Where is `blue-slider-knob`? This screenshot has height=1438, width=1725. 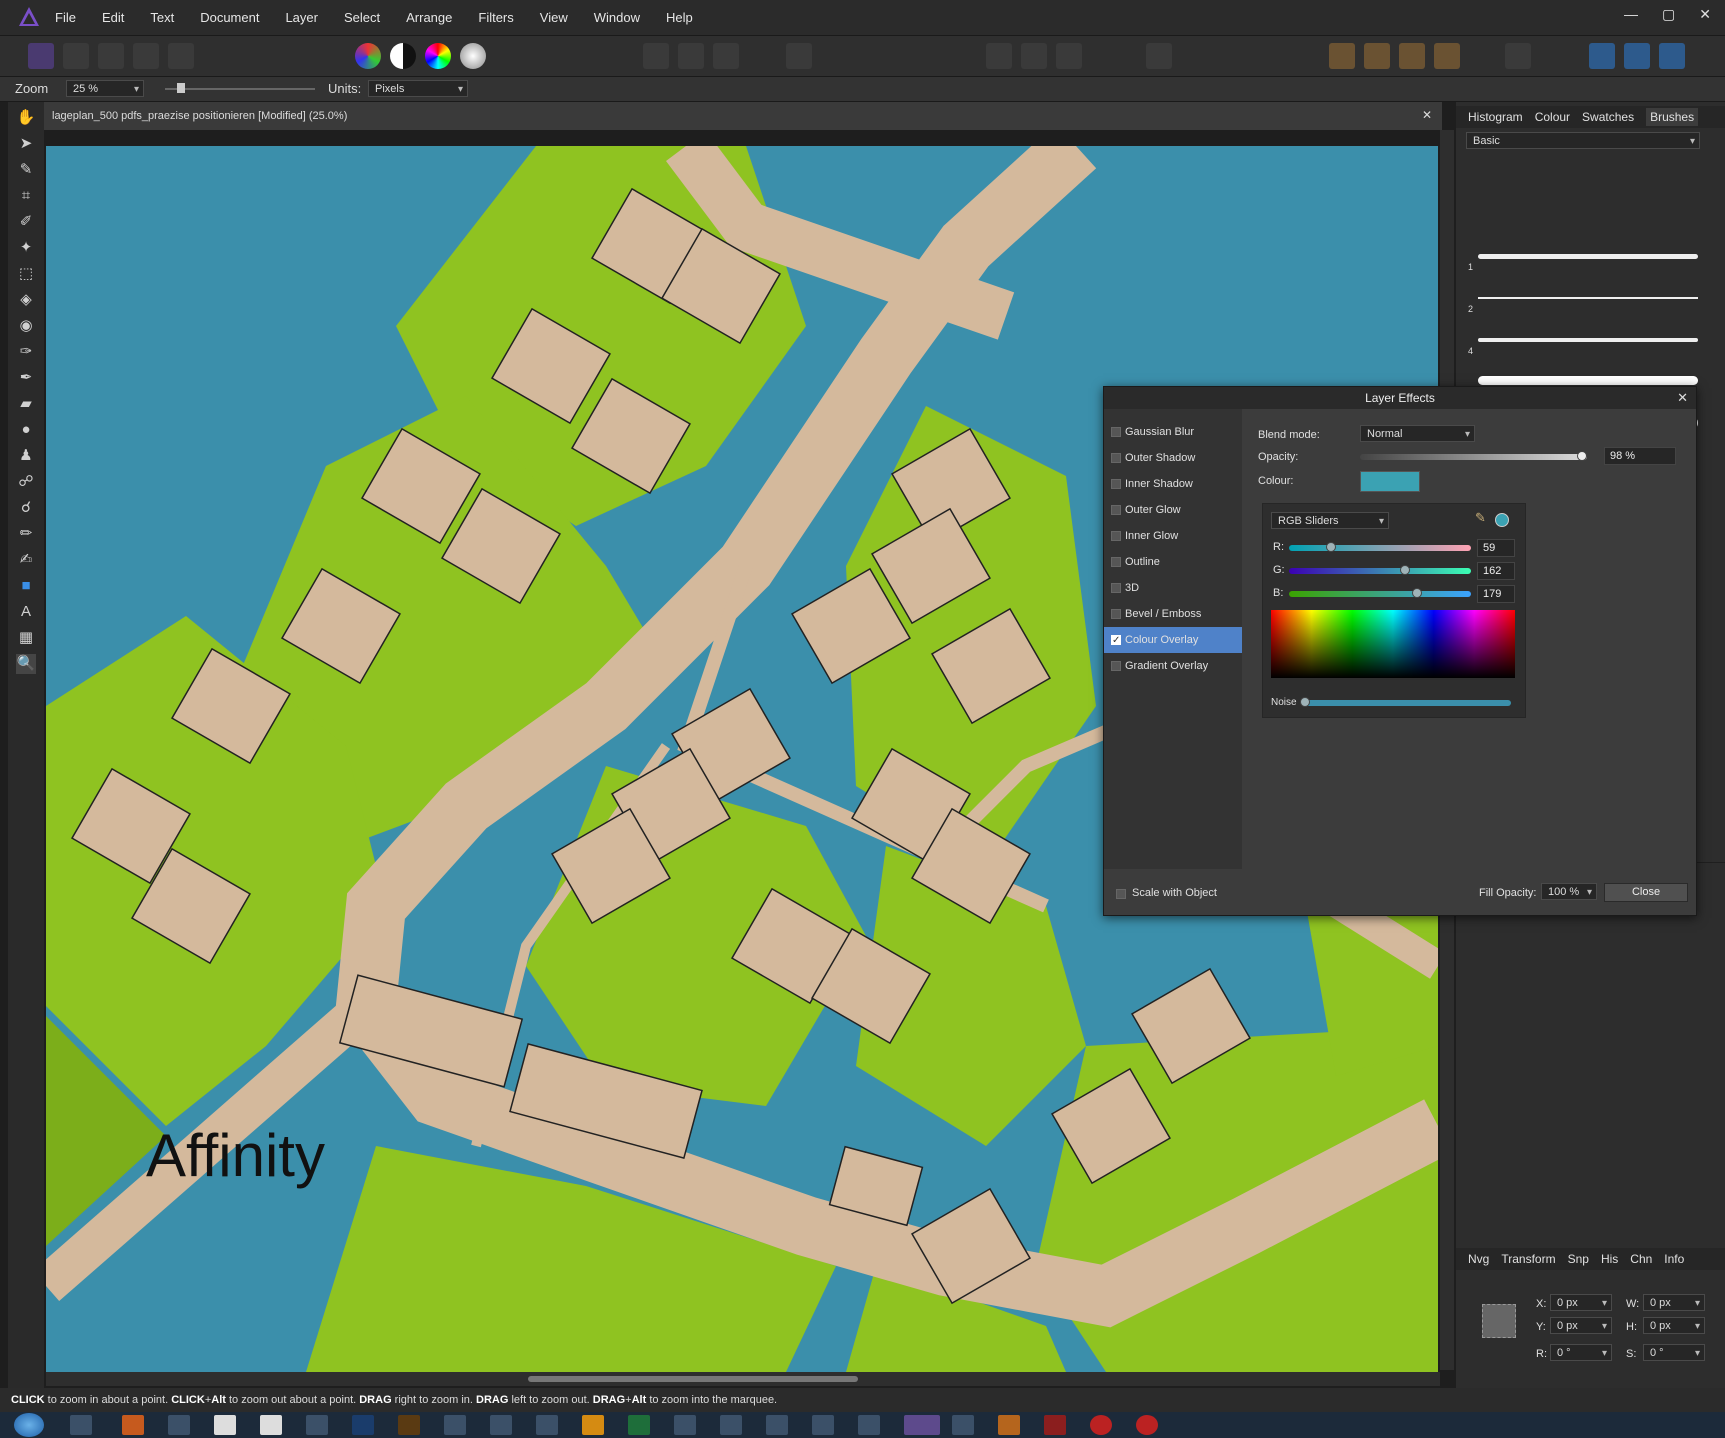 blue-slider-knob is located at coordinates (1416, 593).